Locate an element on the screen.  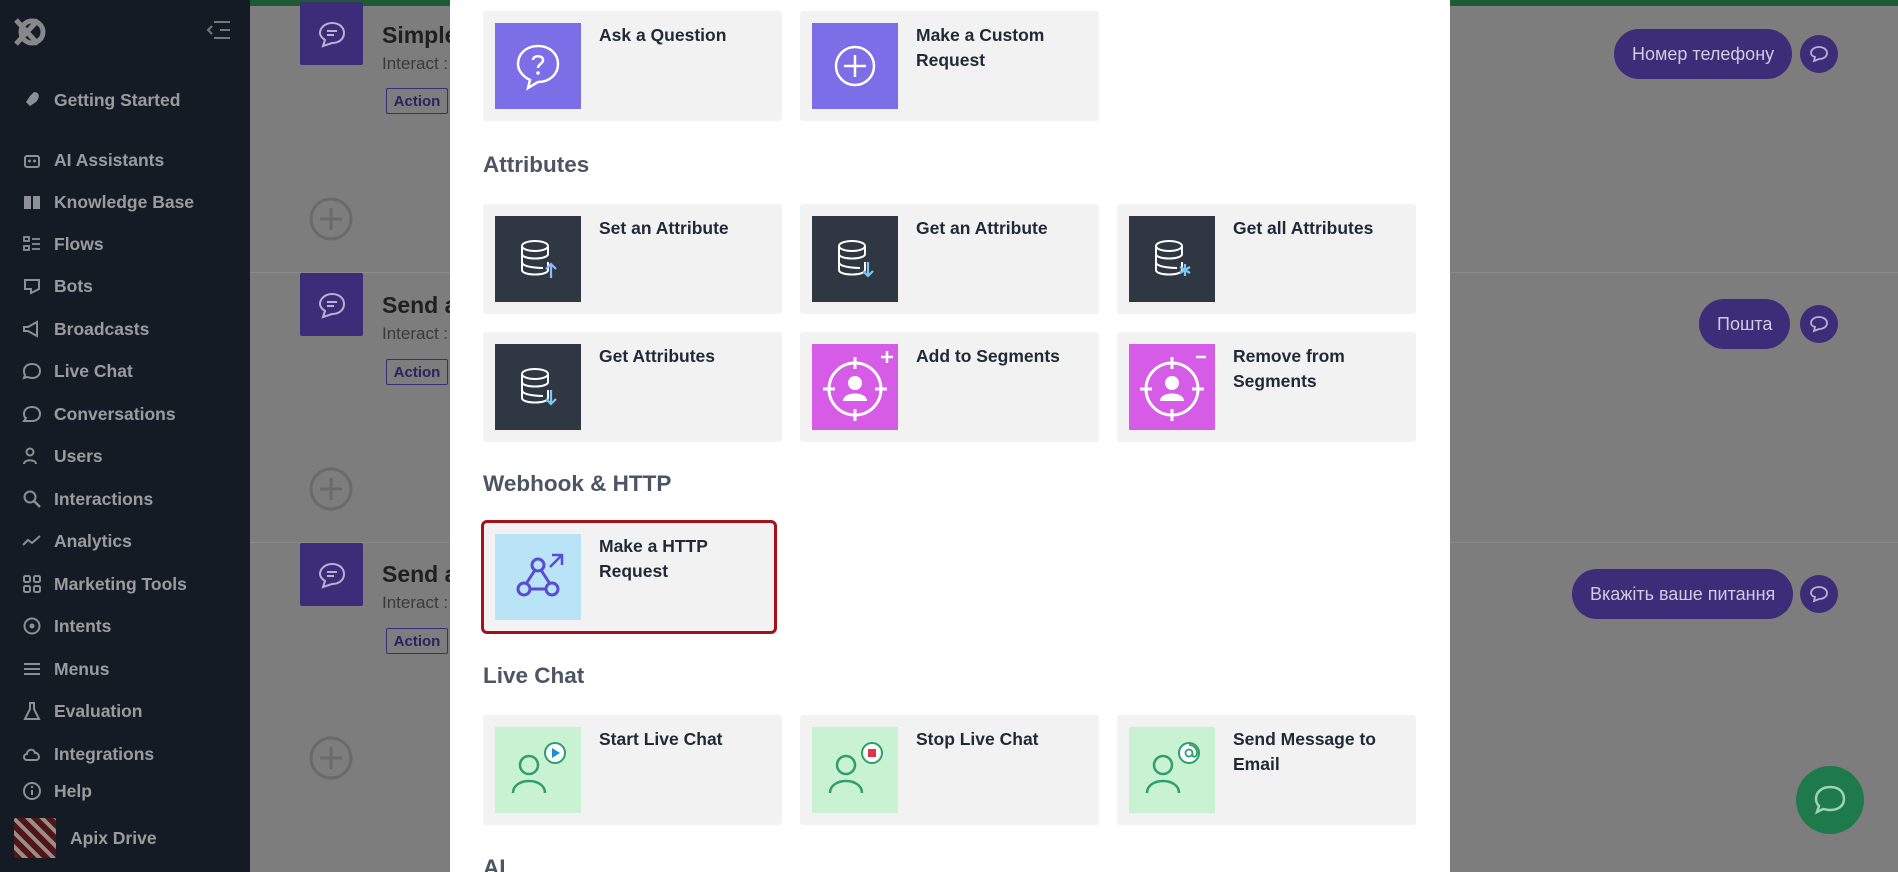
webhook-icon is located at coordinates (538, 577).